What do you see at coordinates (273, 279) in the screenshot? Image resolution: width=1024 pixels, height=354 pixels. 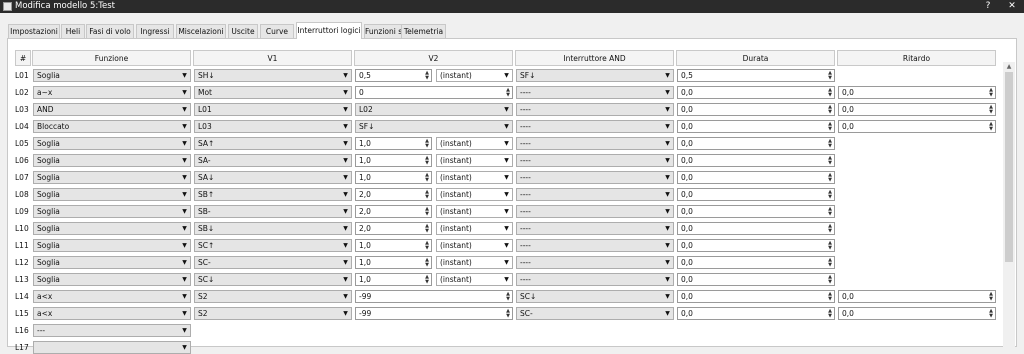 I see `v1-dropdown: SC↓ ▼` at bounding box center [273, 279].